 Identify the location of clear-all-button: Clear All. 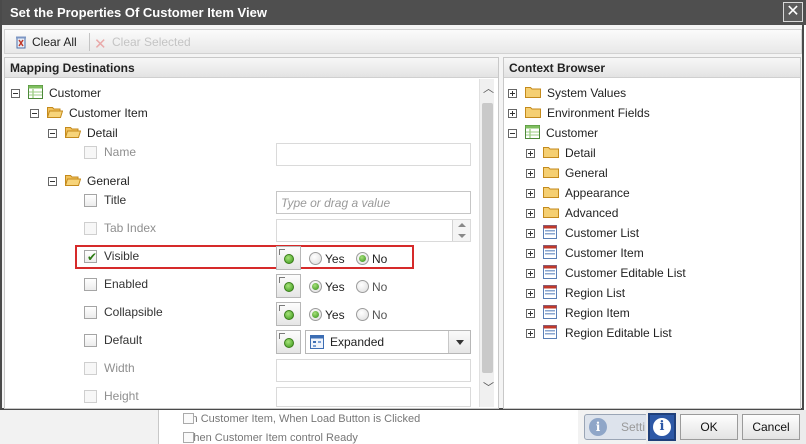
(45, 42).